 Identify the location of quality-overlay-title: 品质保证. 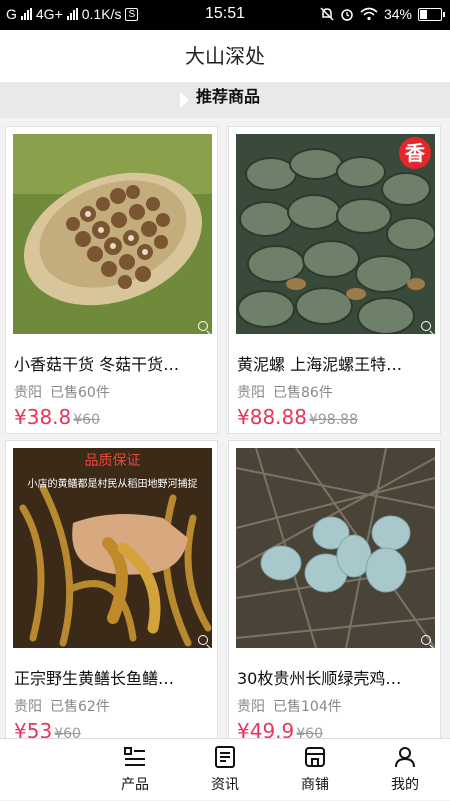
(112, 461).